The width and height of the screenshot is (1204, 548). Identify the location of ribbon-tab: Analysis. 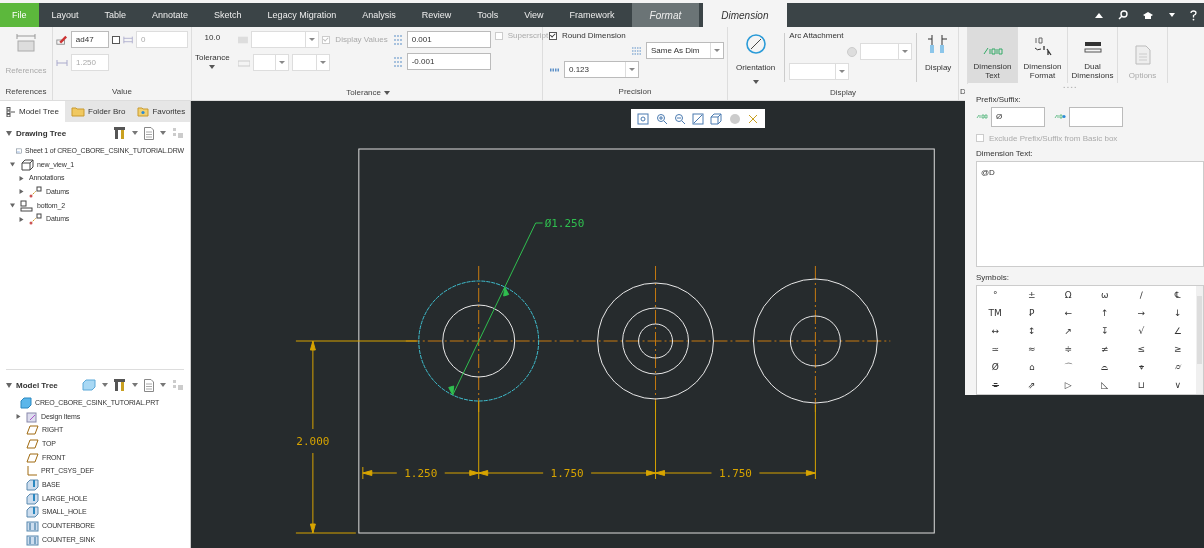
(379, 15).